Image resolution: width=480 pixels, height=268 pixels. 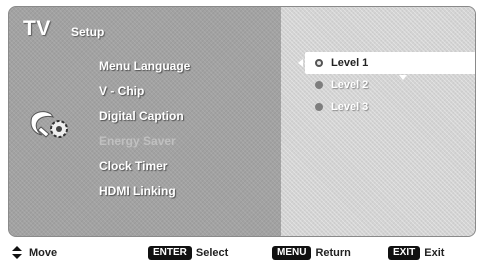 I want to click on tv-logo: TV, so click(x=37, y=28).